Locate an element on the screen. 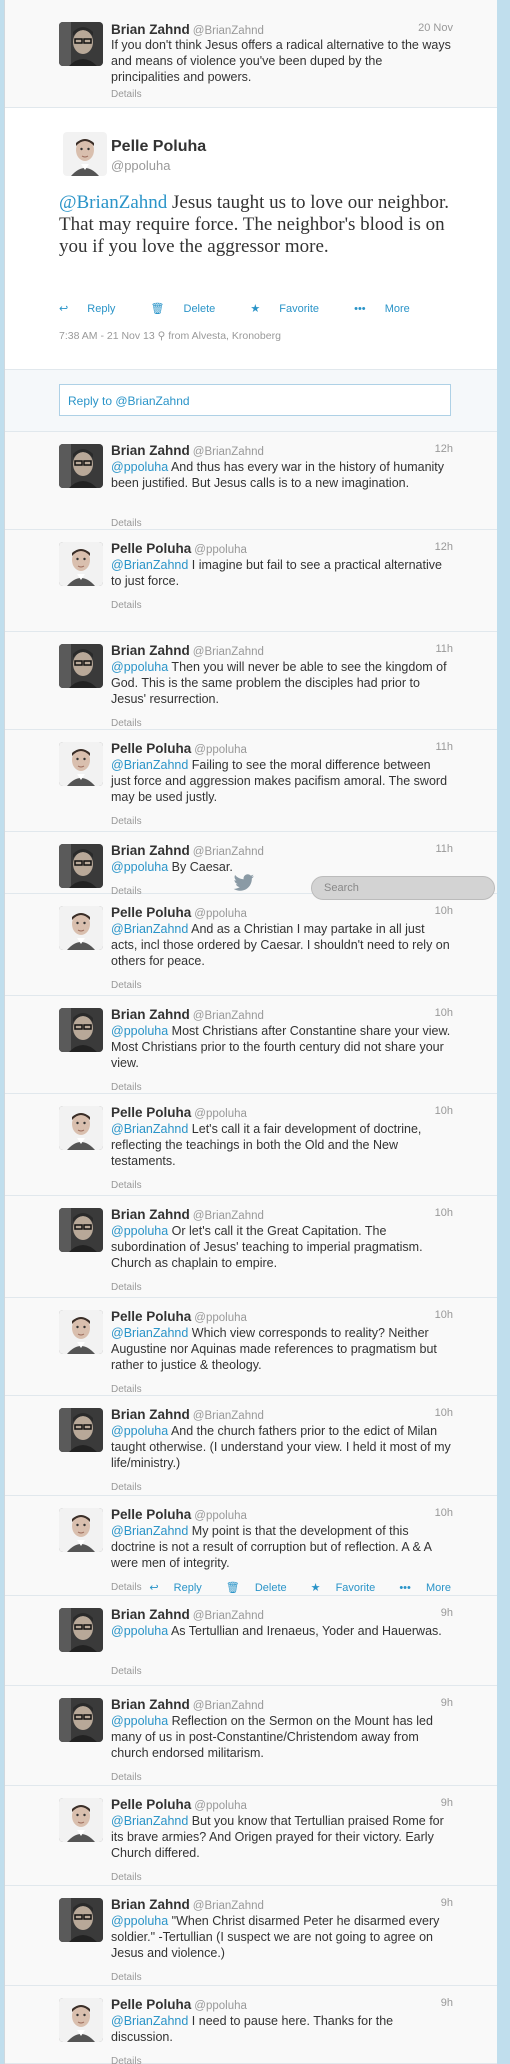 This screenshot has height=2064, width=510. reply-input: Reply to @BrianZahnd is located at coordinates (255, 400).